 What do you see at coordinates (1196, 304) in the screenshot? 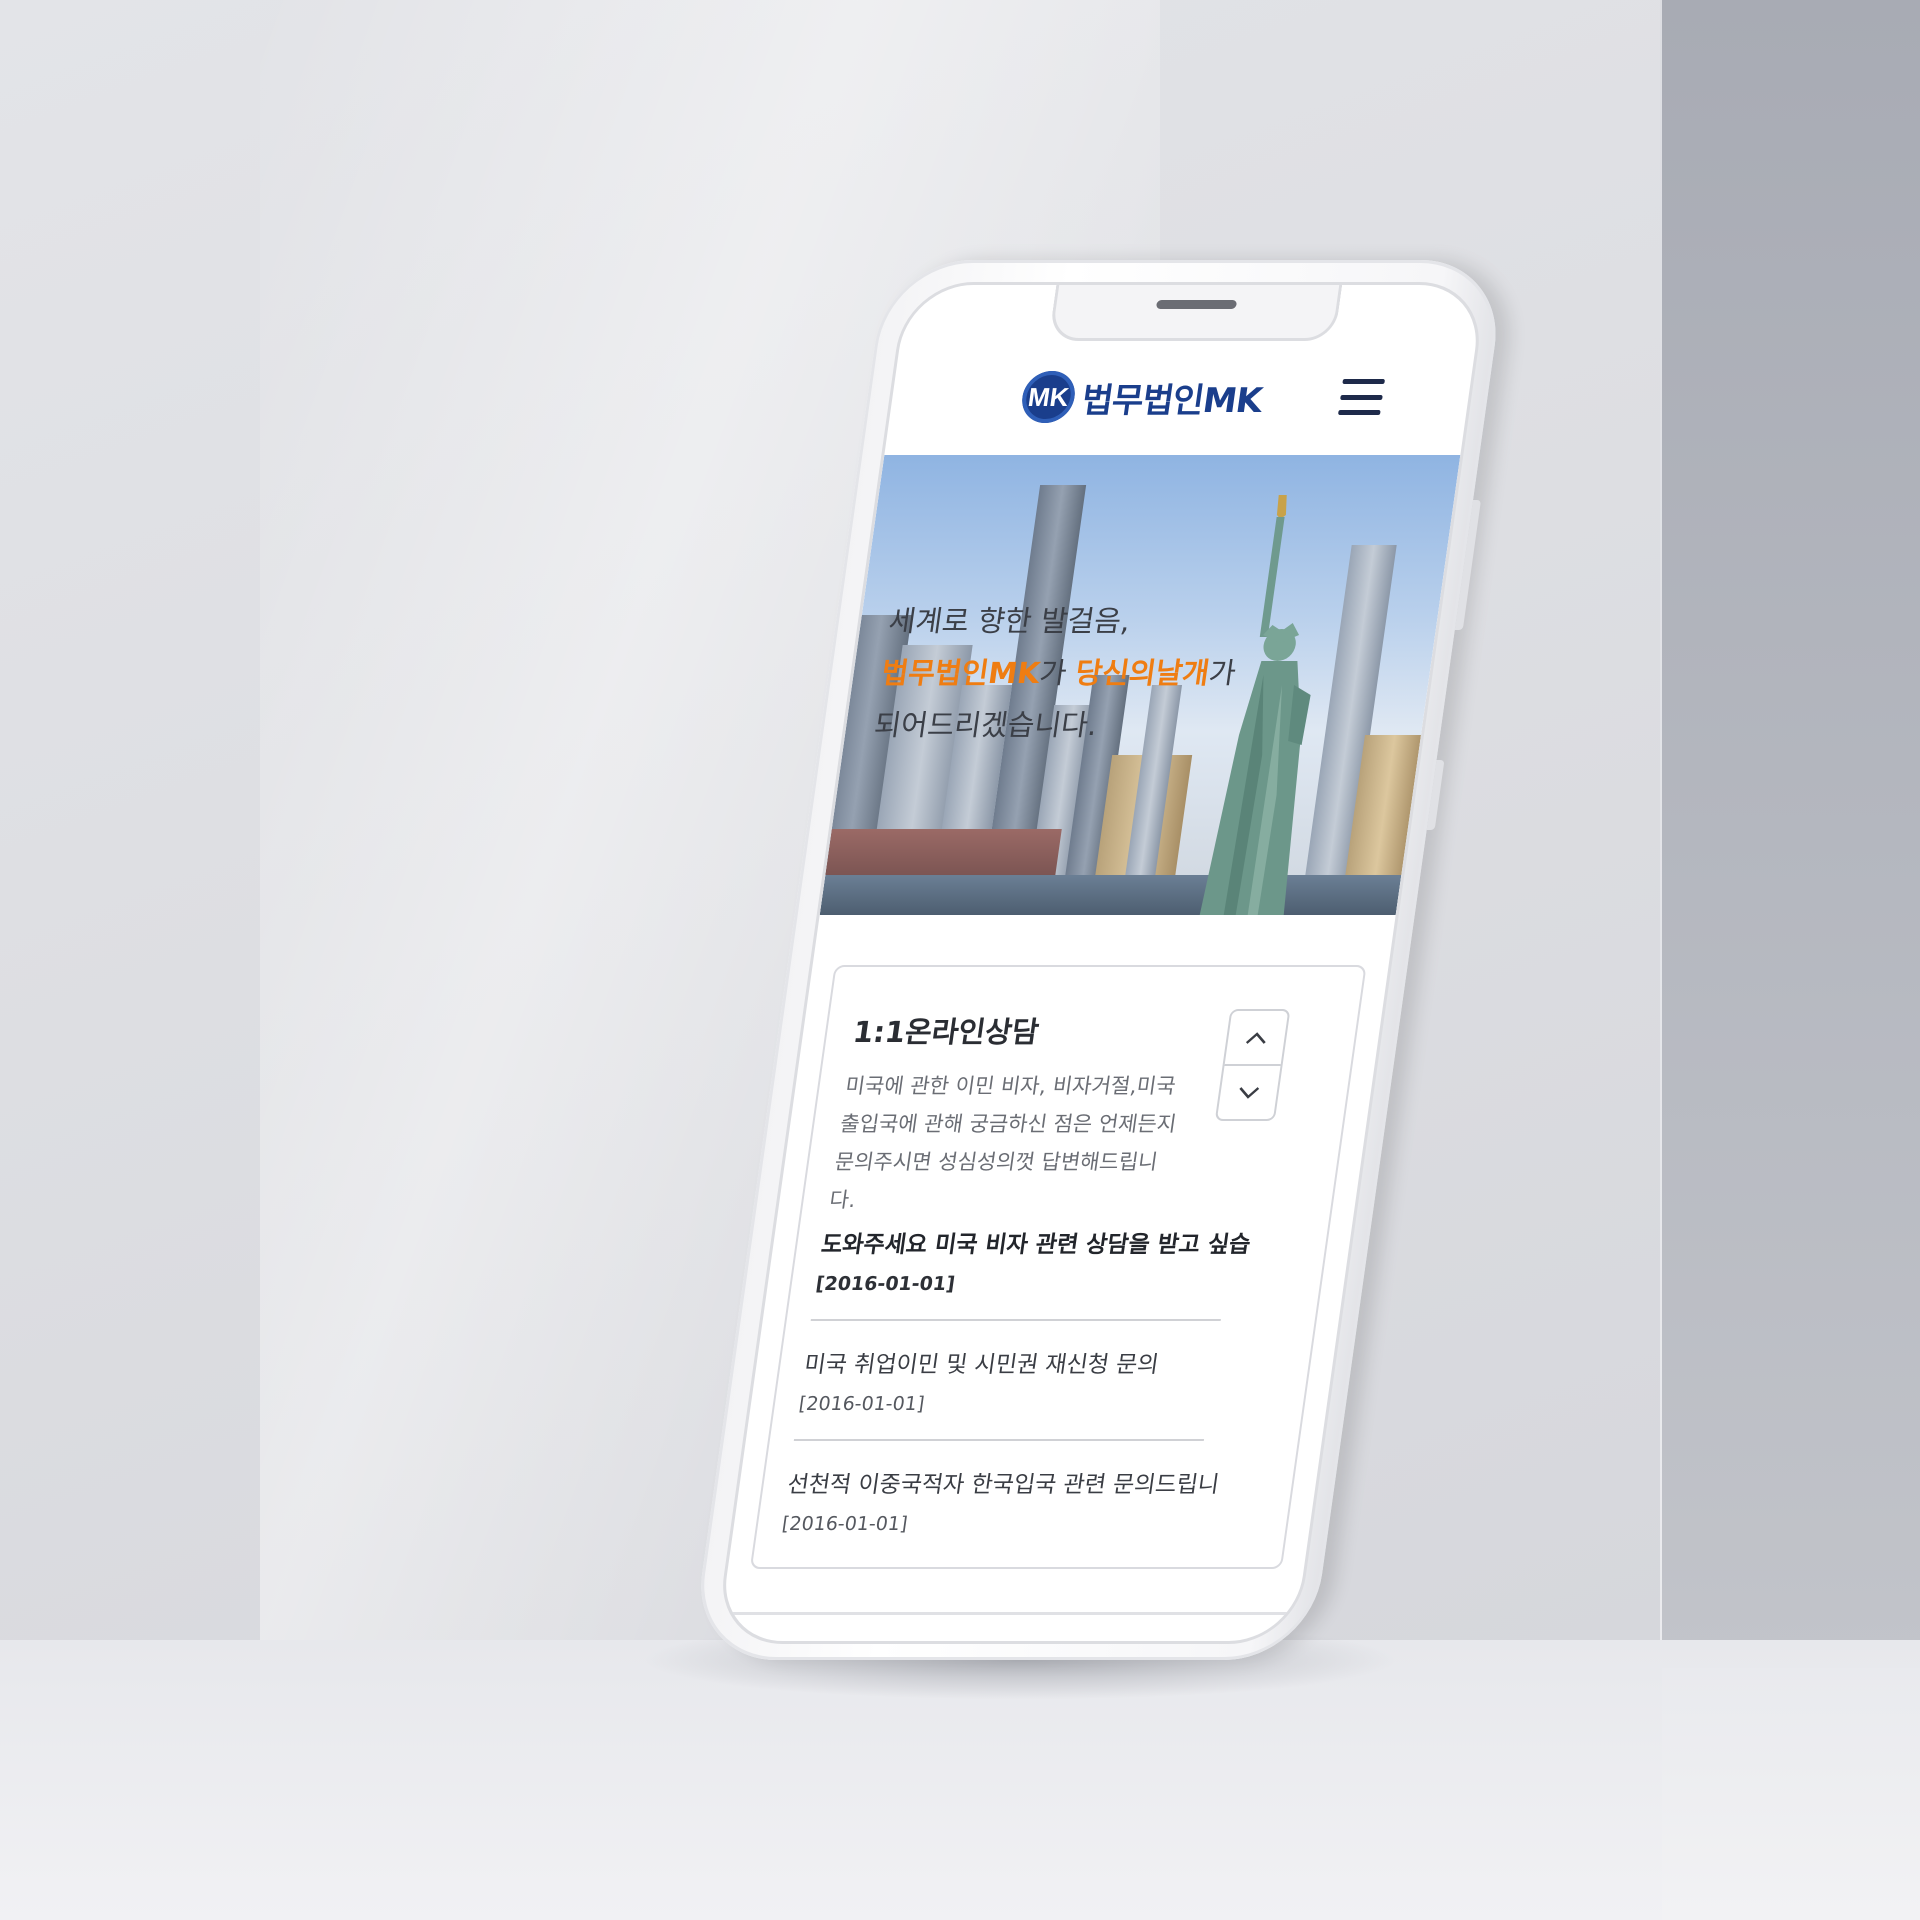
I see `speaker-grille` at bounding box center [1196, 304].